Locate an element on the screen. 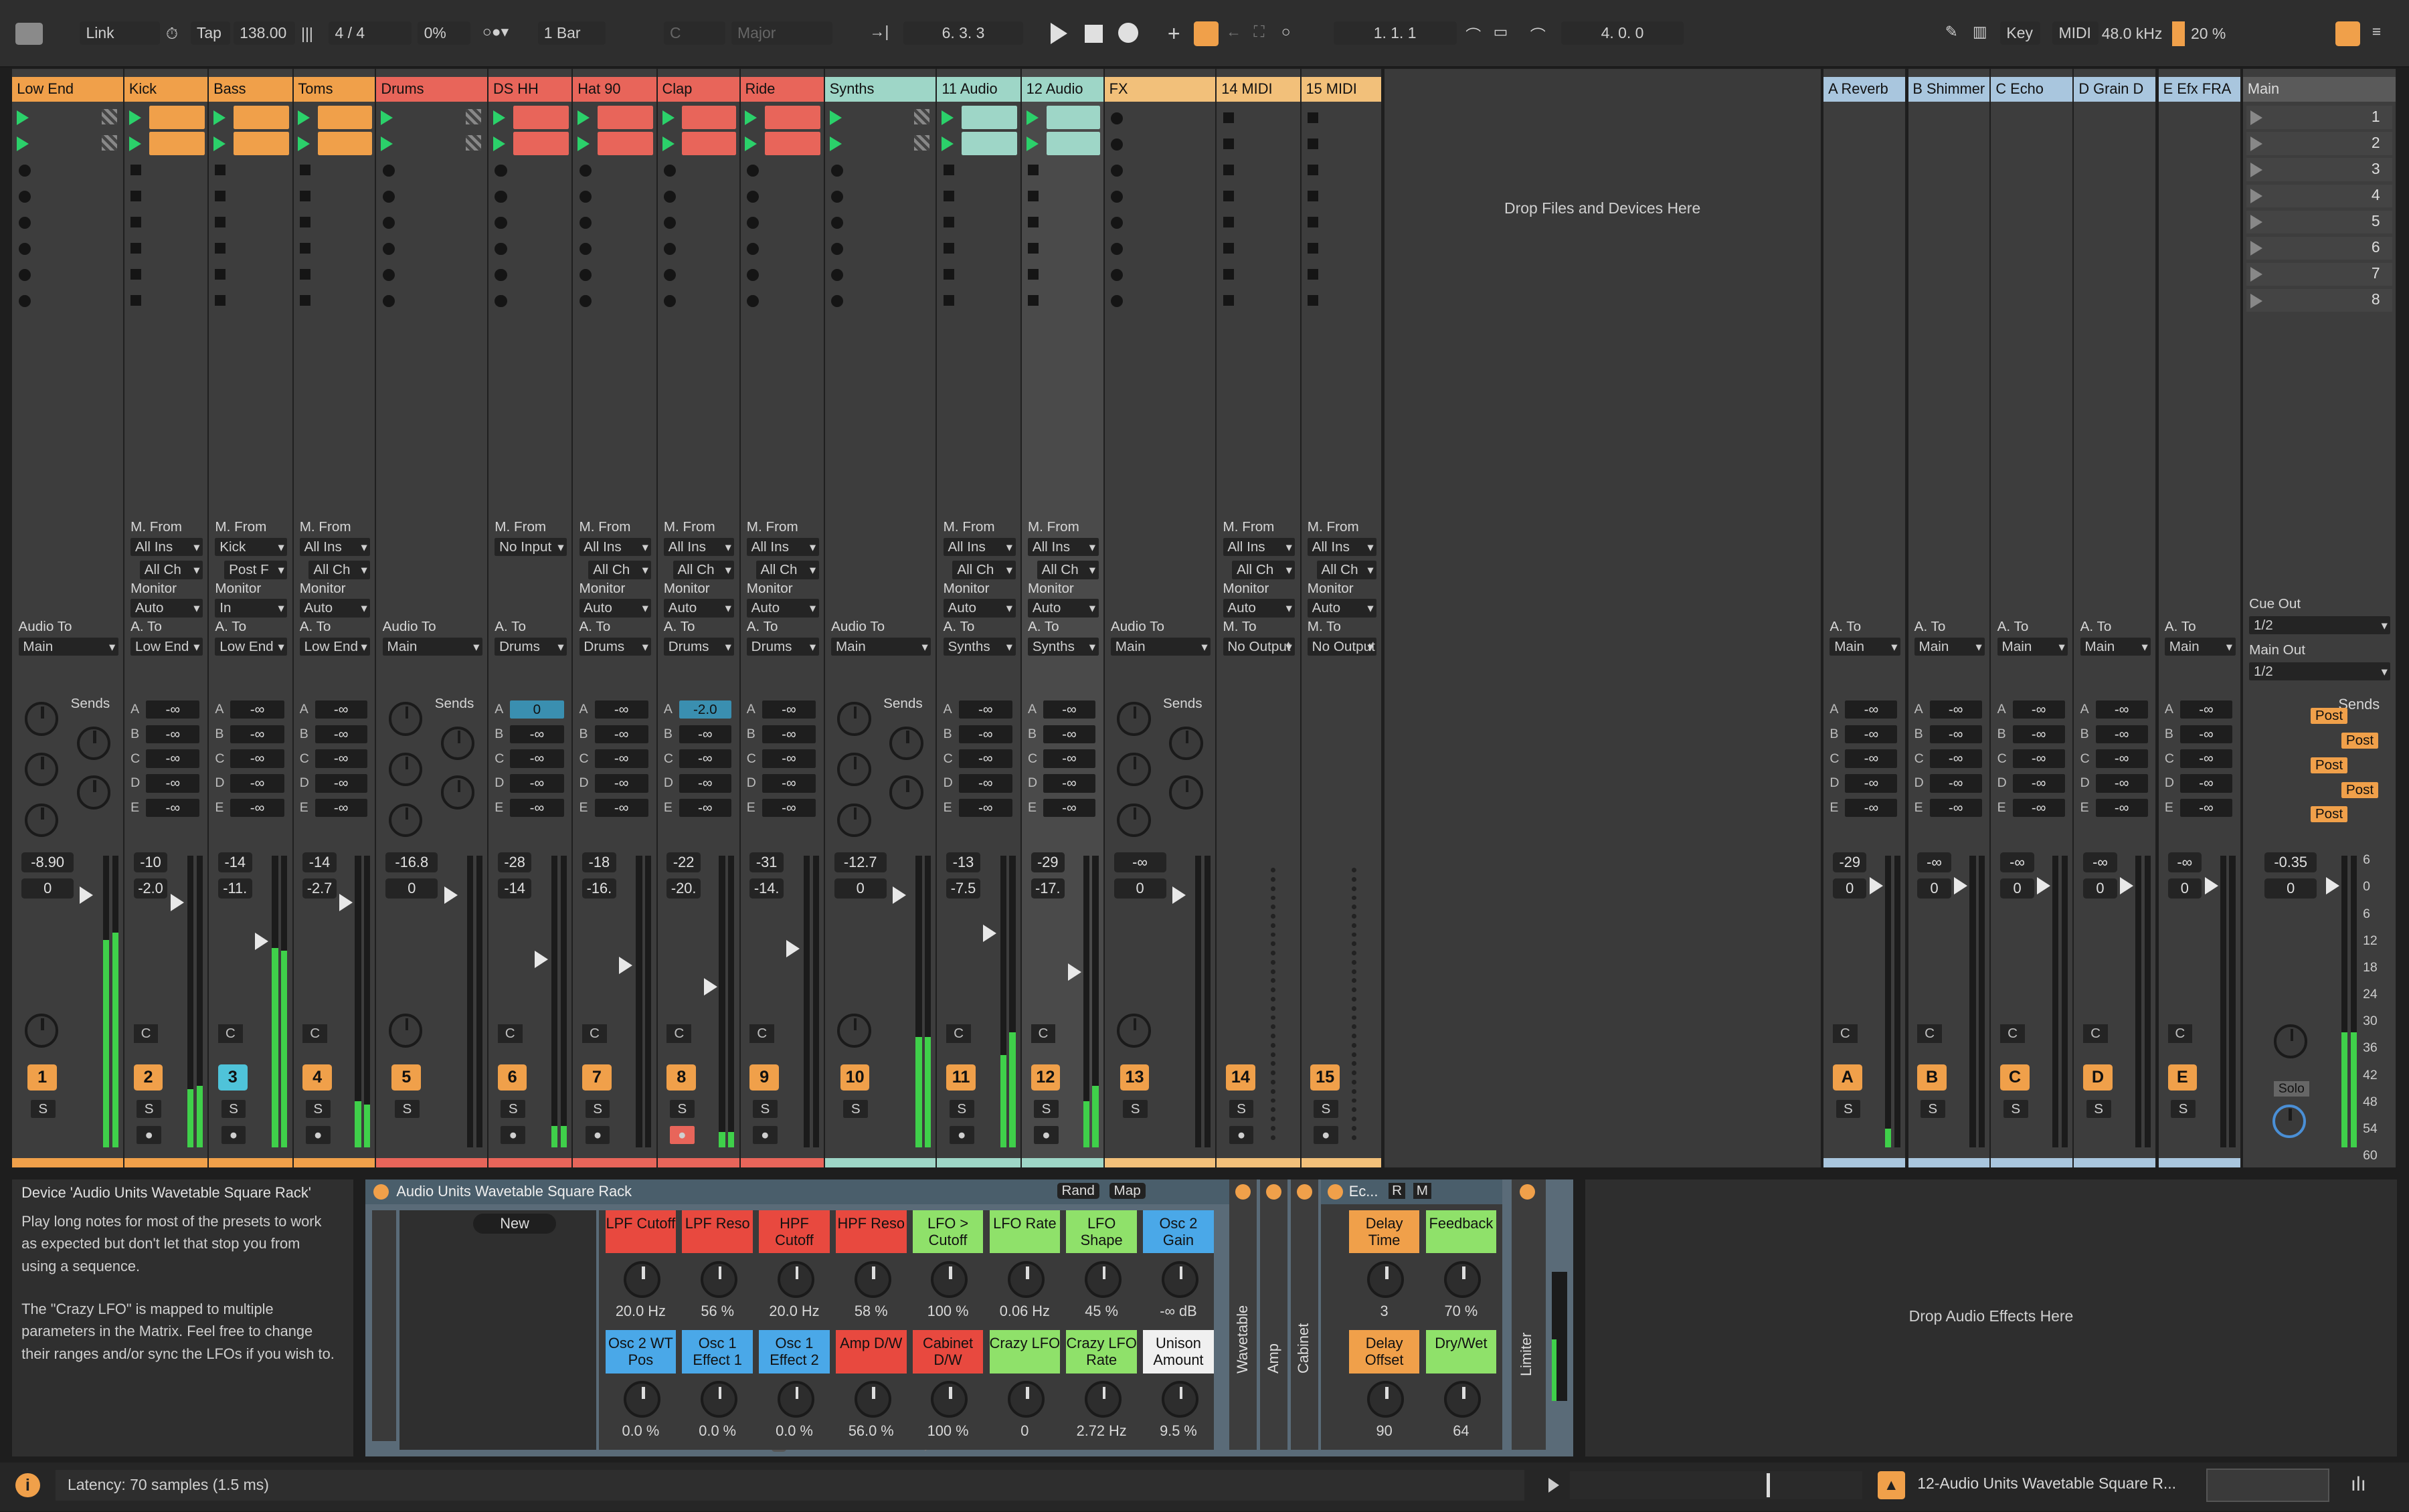 This screenshot has height=1512, width=2409. time-signature-field: 4 / 4 is located at coordinates (371, 33).